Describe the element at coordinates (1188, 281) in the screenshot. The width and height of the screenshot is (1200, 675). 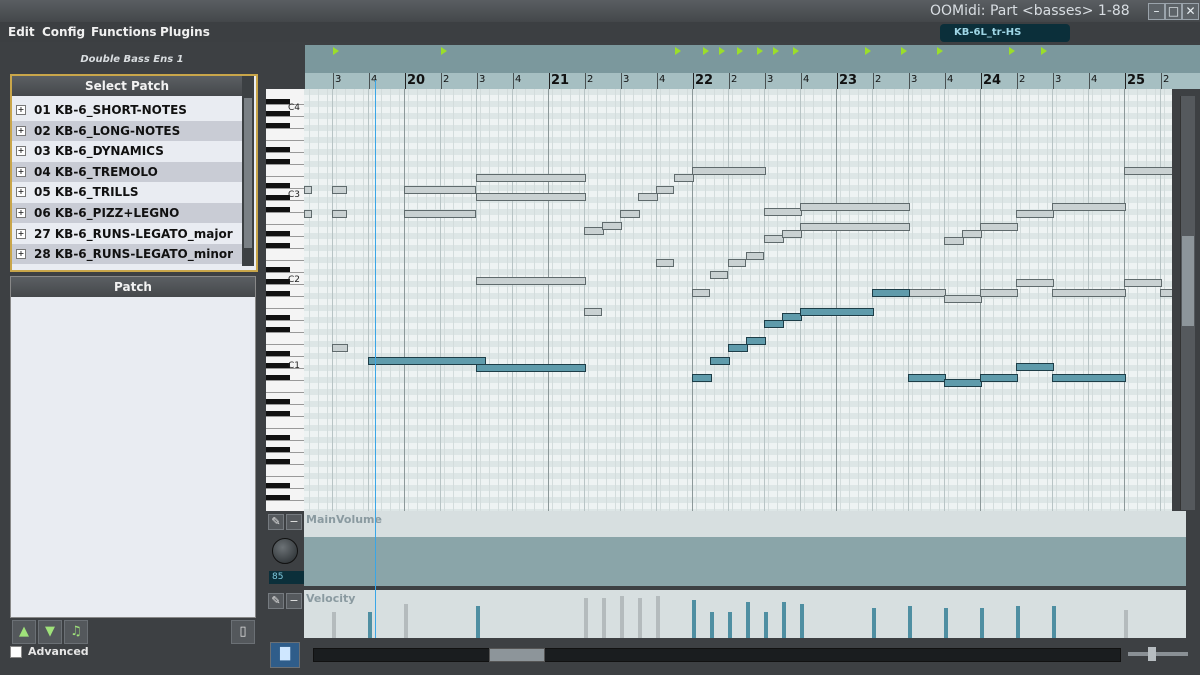
I see `vertical-scroll-thumb` at that location.